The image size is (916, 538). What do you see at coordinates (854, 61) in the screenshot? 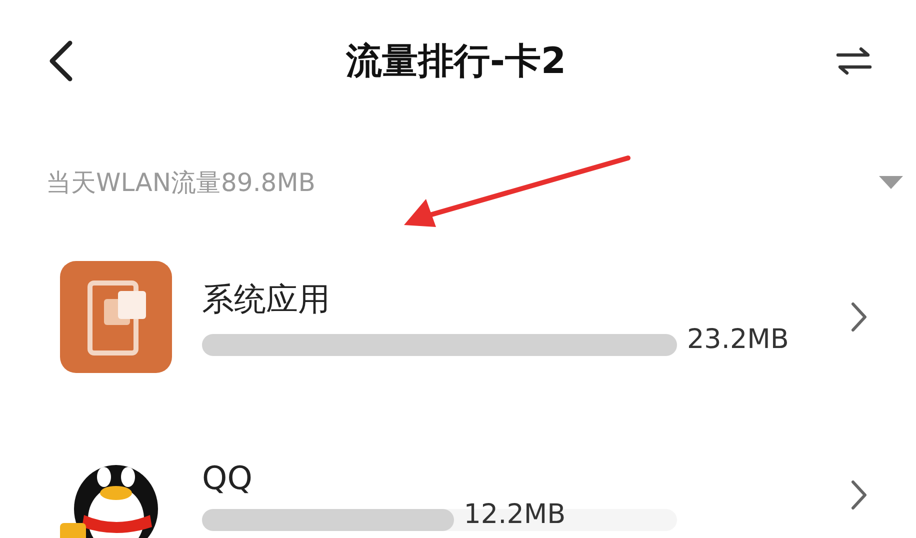
I see `swap-icon` at bounding box center [854, 61].